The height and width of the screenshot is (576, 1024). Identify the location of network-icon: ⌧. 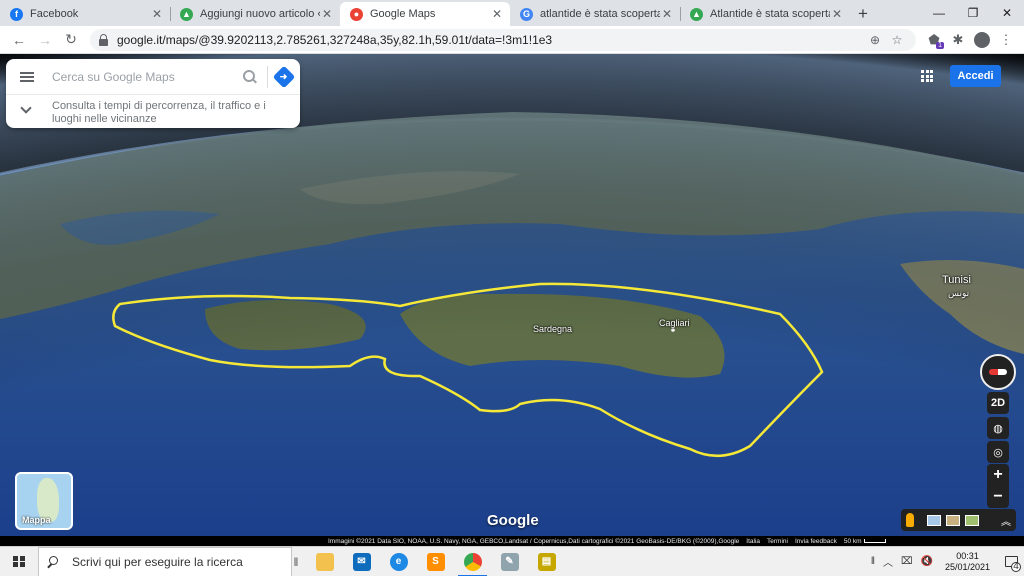
(907, 561).